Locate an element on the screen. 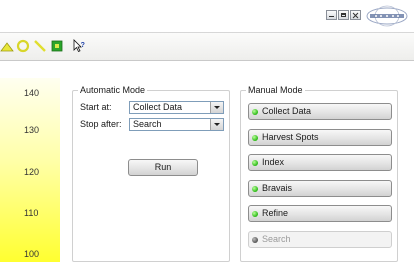 The width and height of the screenshot is (414, 262). bravais-button: Bravais is located at coordinates (320, 188).